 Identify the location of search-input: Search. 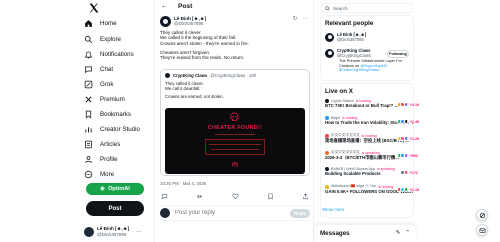
(367, 8).